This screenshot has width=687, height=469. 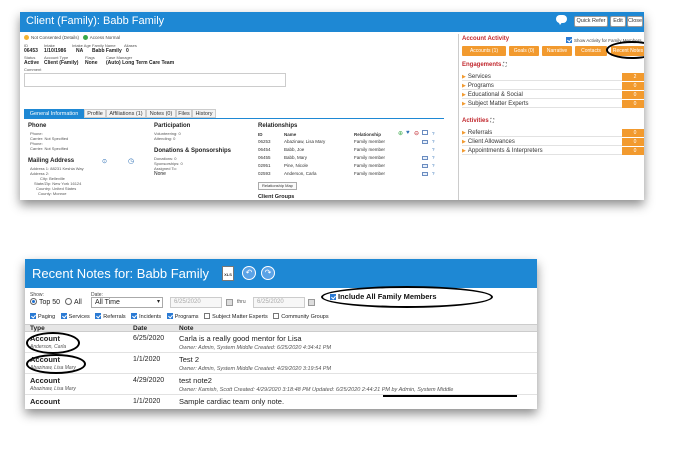 What do you see at coordinates (553, 86) in the screenshot?
I see `engagement-programs: ▶ Programs 0` at bounding box center [553, 86].